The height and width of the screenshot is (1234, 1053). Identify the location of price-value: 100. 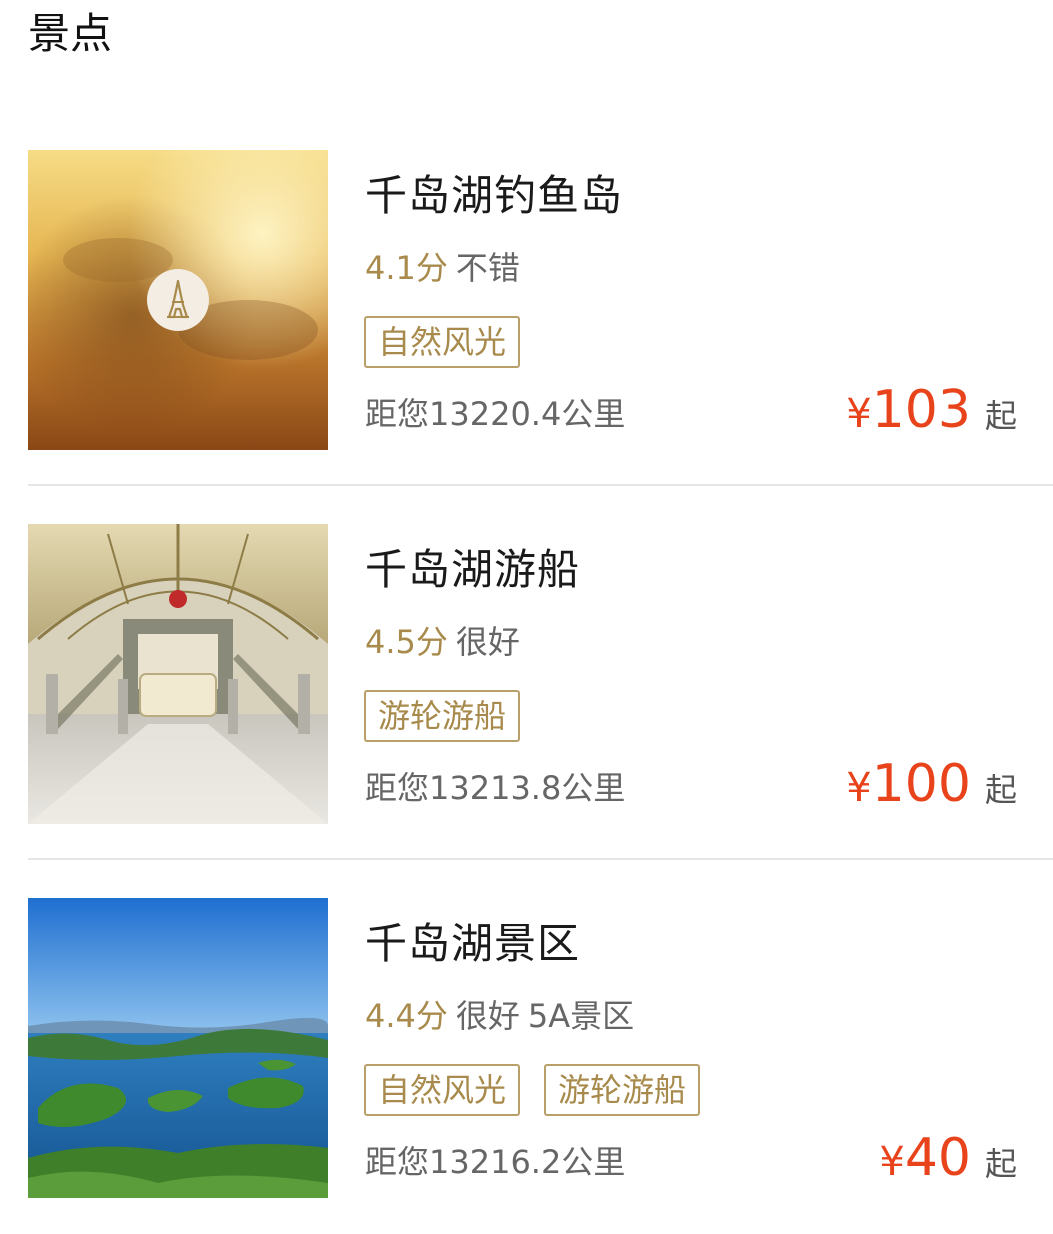
(921, 784).